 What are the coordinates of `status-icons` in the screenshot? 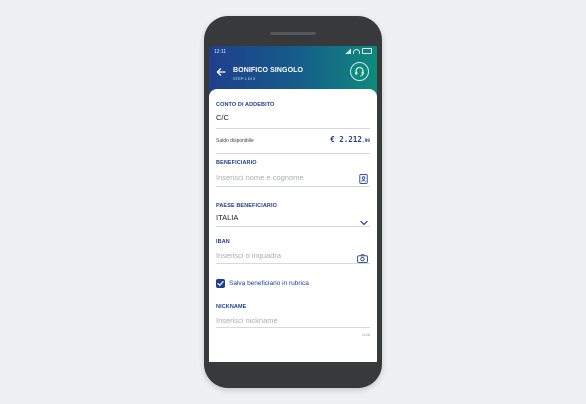 It's located at (358, 51).